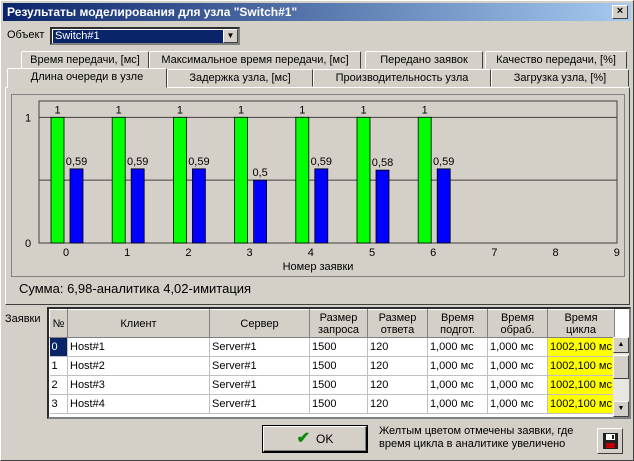  Describe the element at coordinates (138, 323) in the screenshot. I see `column-header: Клиент` at that location.